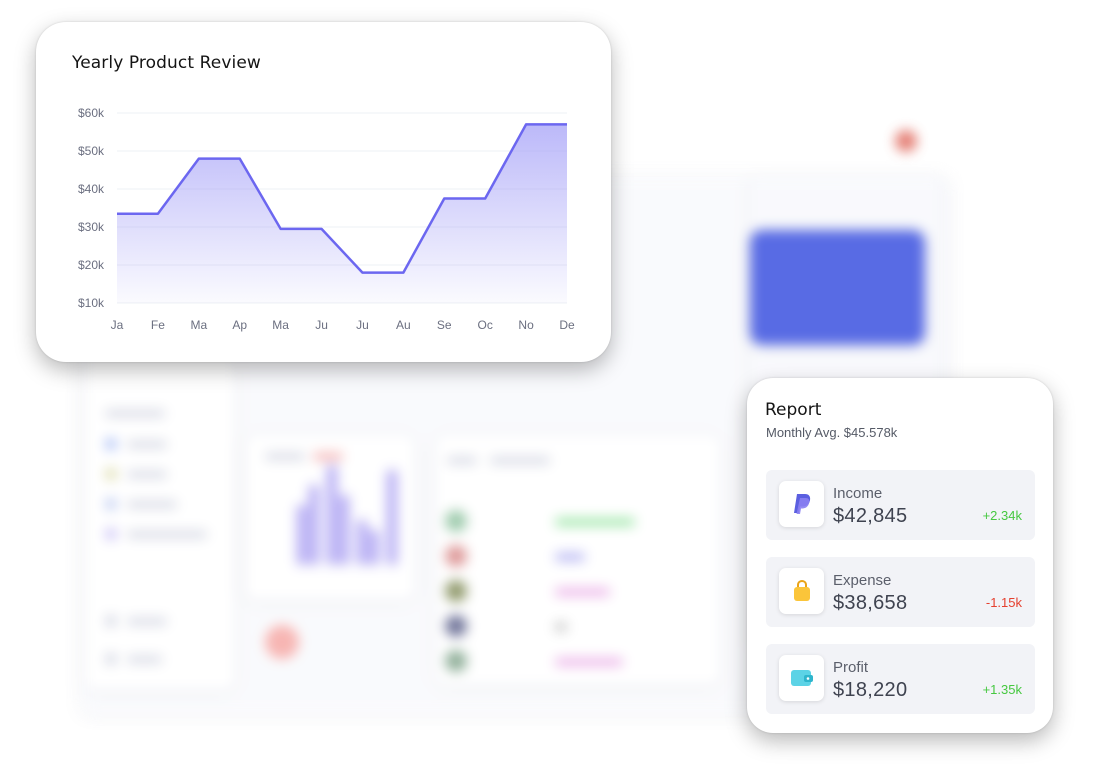 The image size is (1100, 764). Describe the element at coordinates (577, 560) in the screenshot. I see `background-table` at that location.